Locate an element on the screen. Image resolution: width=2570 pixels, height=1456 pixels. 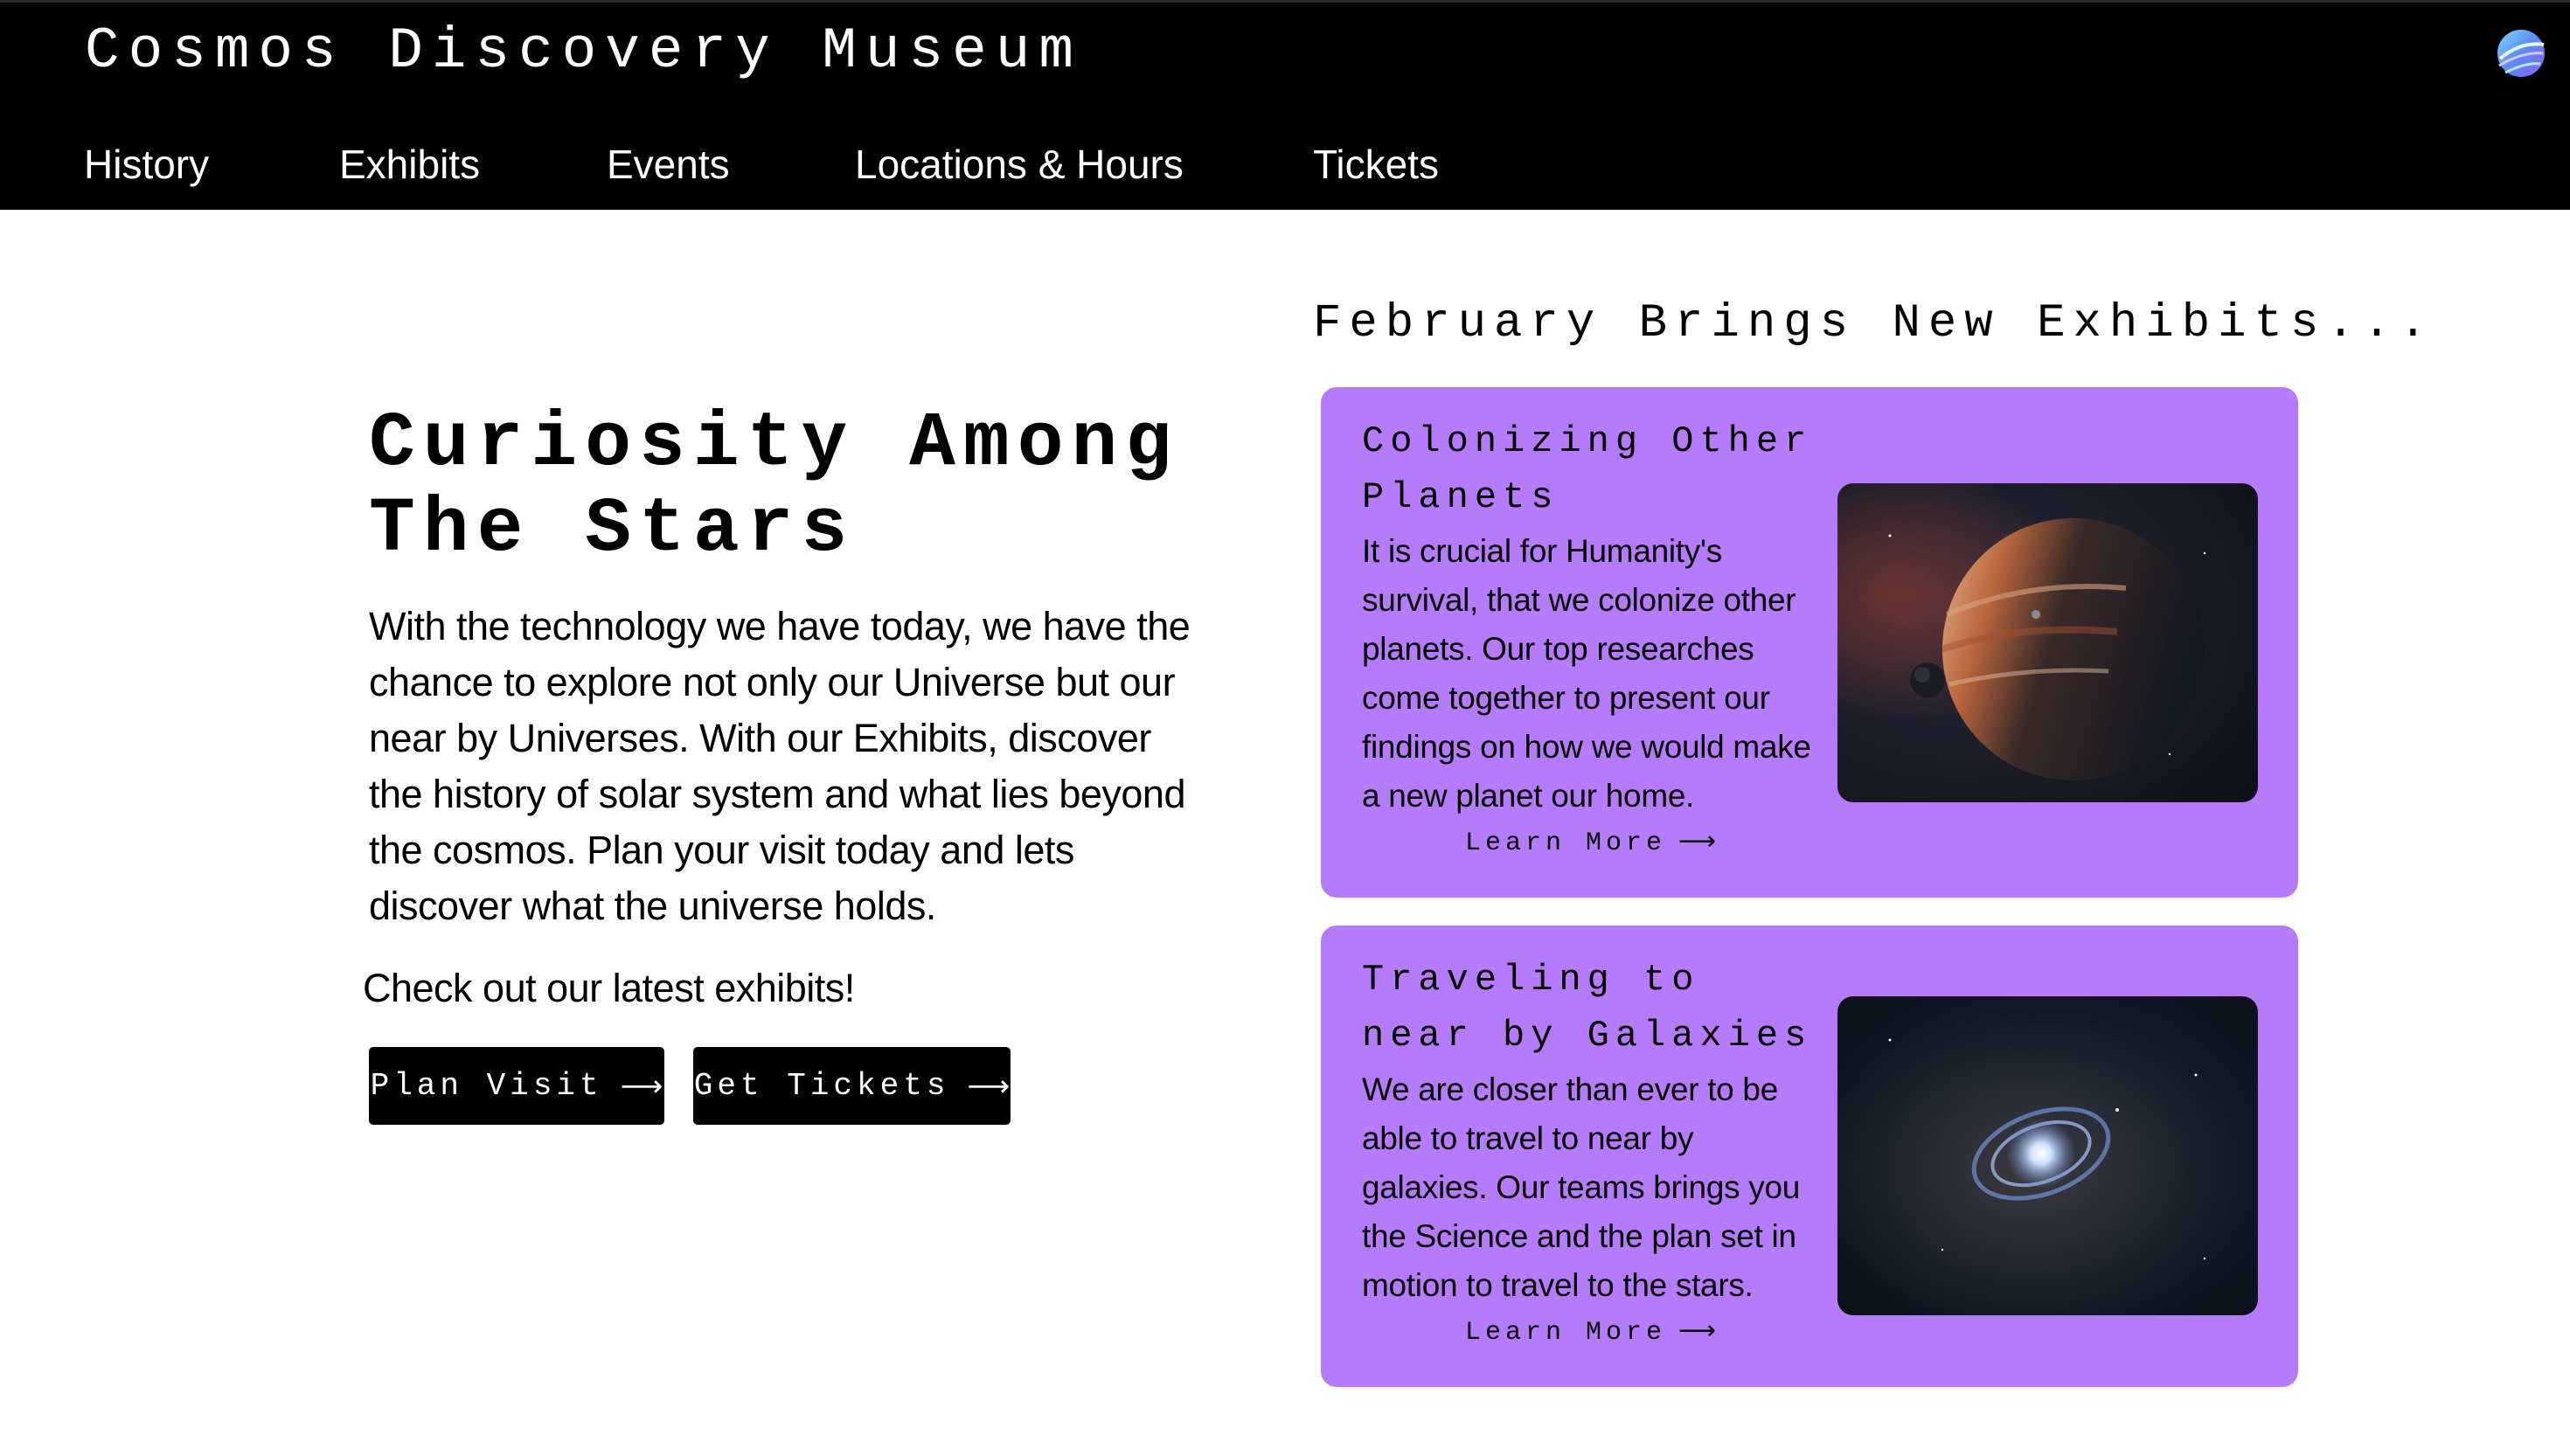
nav-history: History is located at coordinates (146, 164).